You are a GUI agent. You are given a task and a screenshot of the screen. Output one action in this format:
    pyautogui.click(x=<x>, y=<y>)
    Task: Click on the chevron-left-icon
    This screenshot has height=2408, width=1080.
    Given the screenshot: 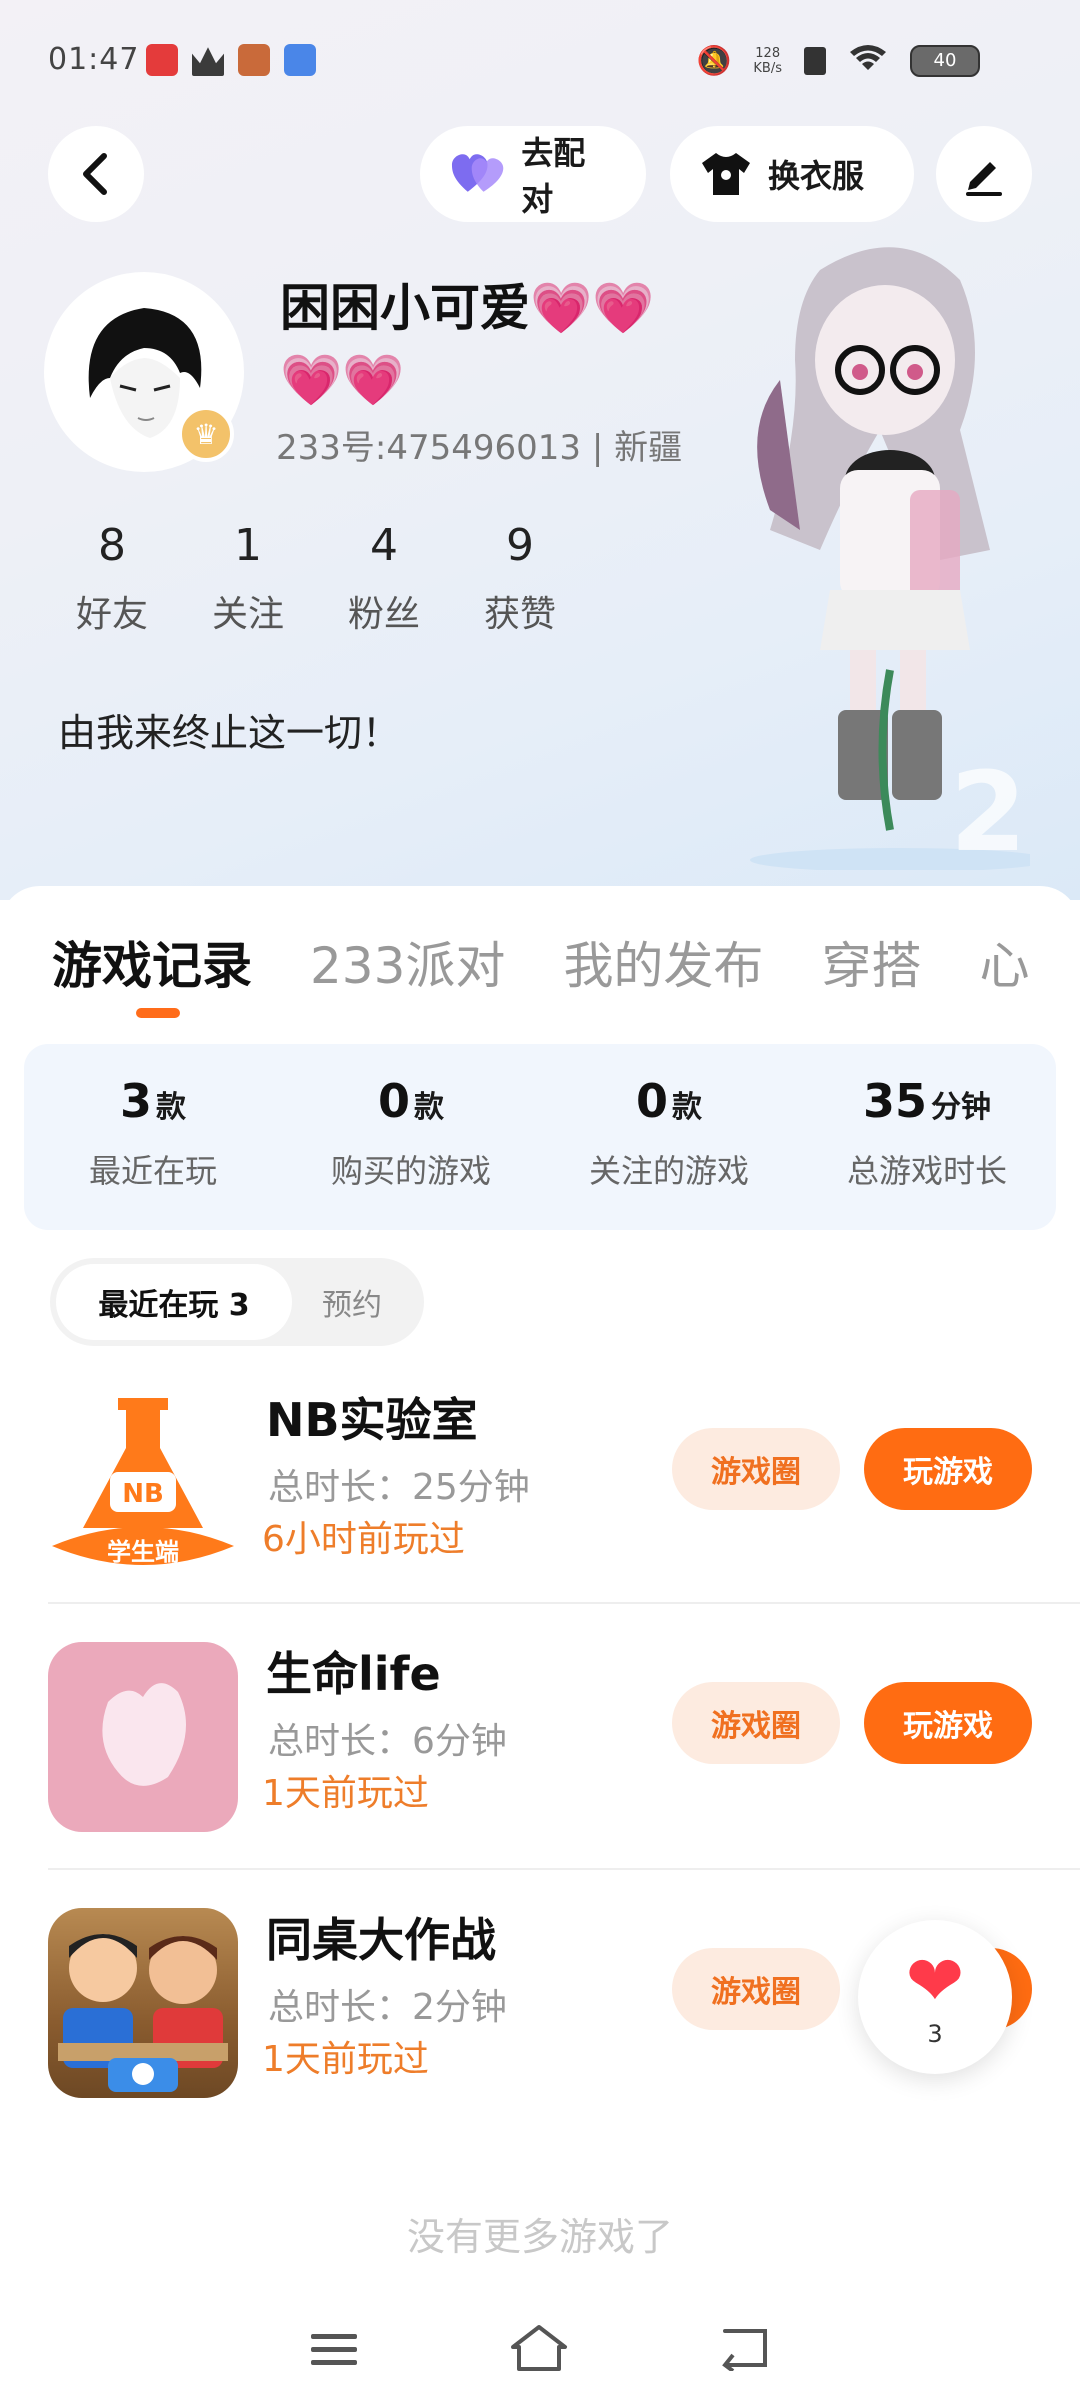 What is the action you would take?
    pyautogui.click(x=95, y=174)
    